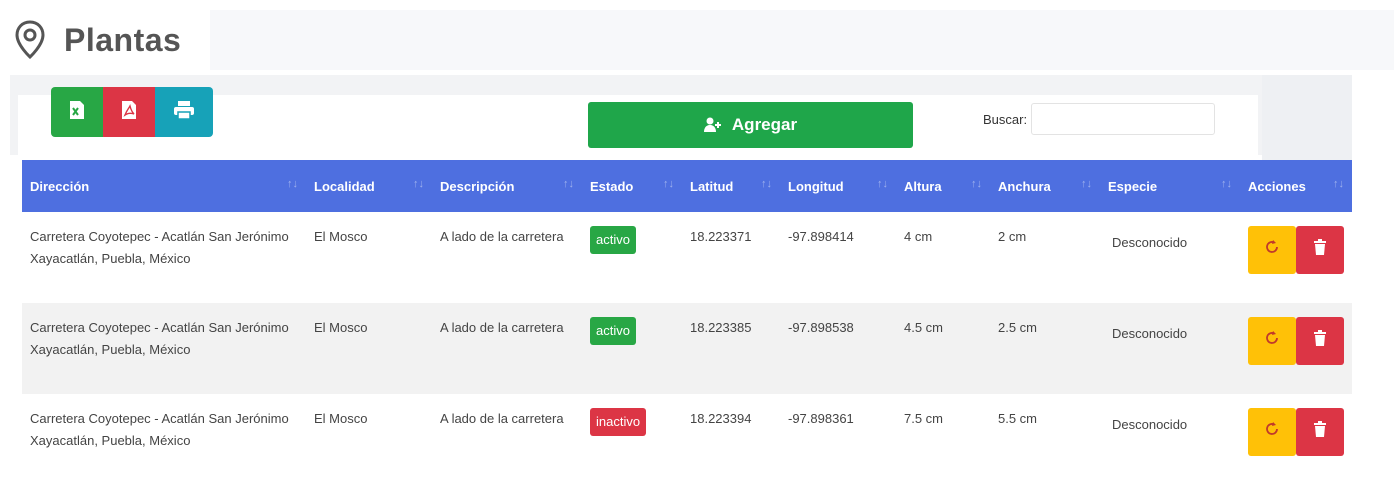 Image resolution: width=1394 pixels, height=487 pixels. Describe the element at coordinates (1170, 186) in the screenshot. I see `column-header-especie: Especie ↑↓` at that location.